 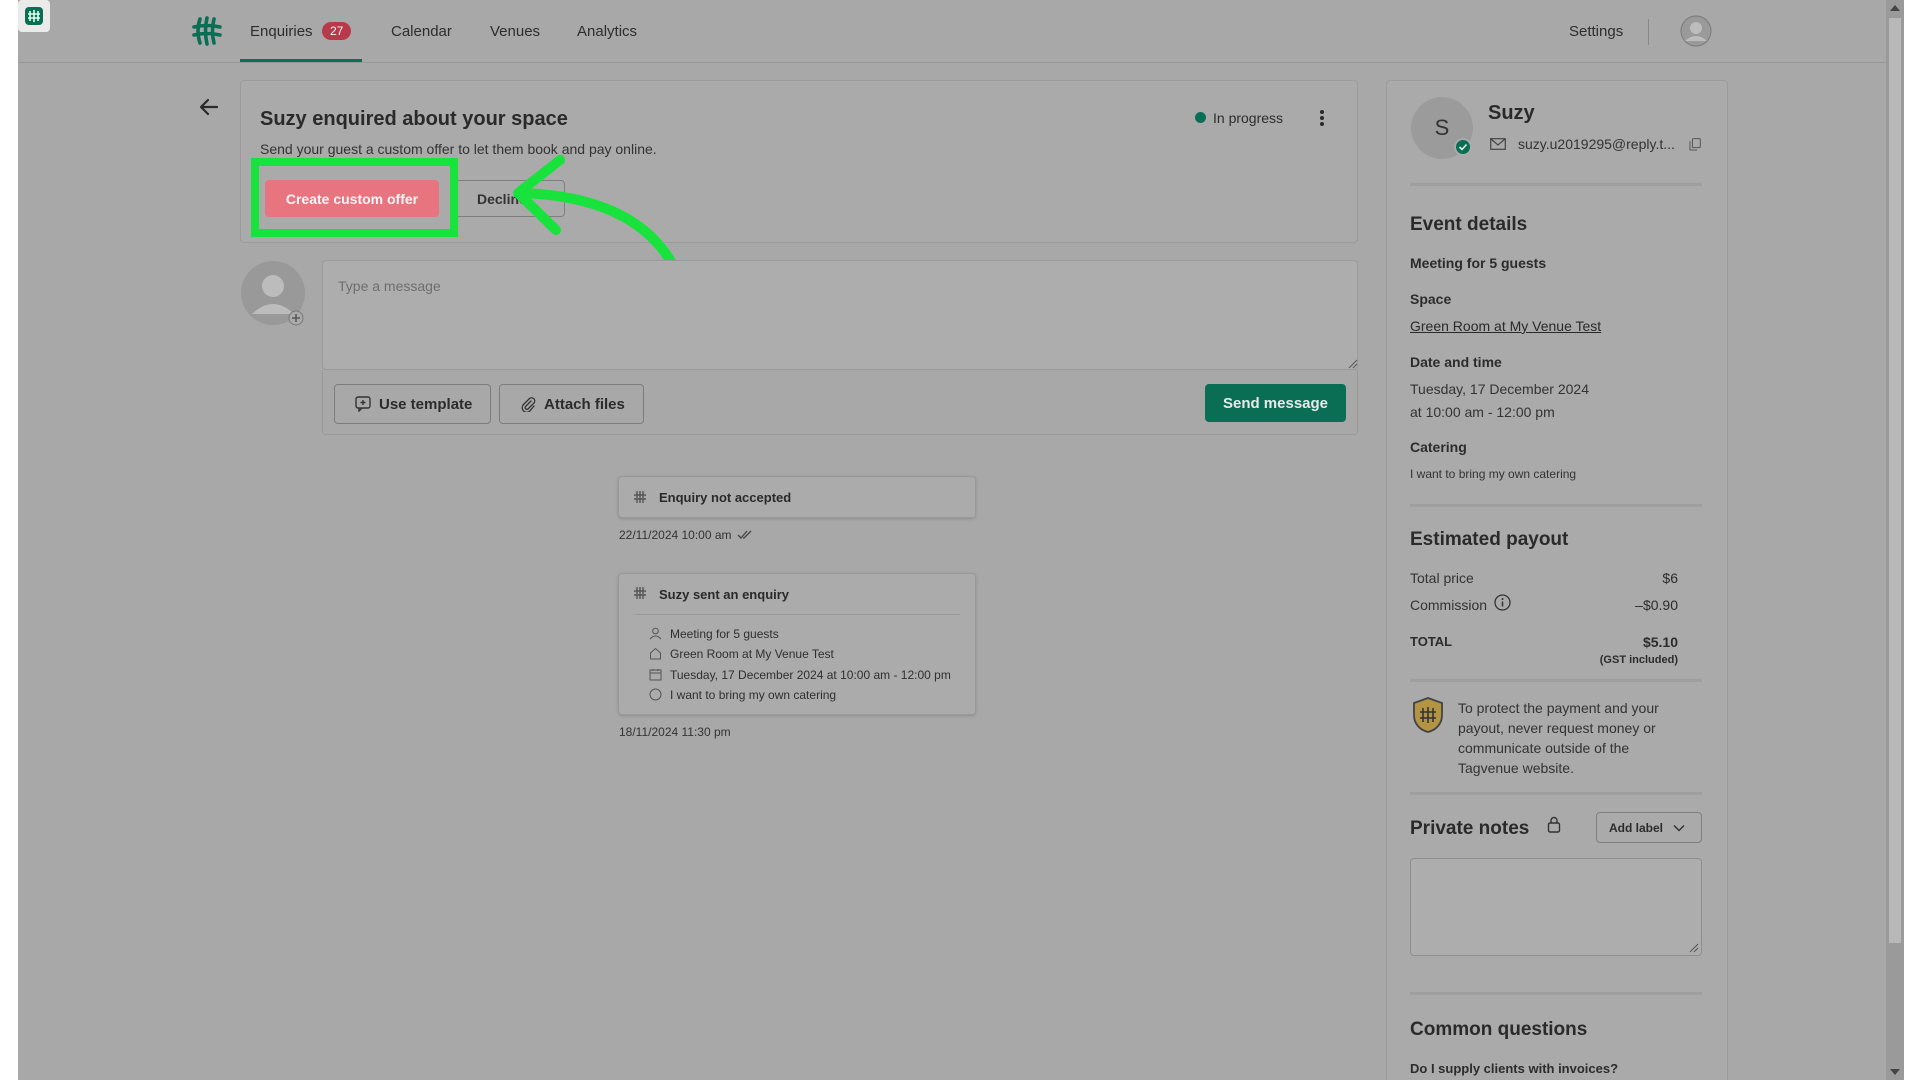 What do you see at coordinates (1275, 403) in the screenshot?
I see `send-message-button: Send message` at bounding box center [1275, 403].